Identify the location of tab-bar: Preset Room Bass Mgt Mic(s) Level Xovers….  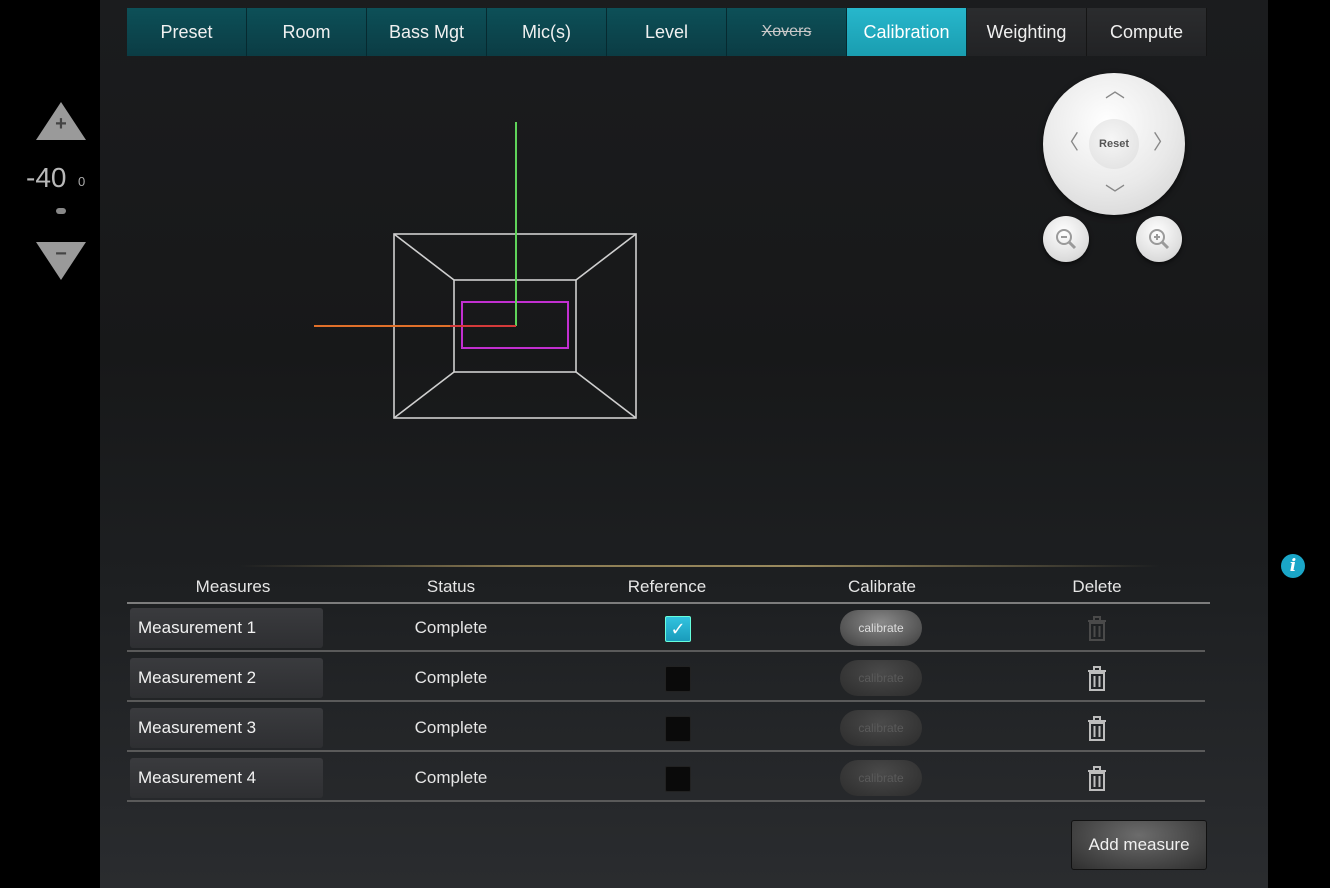
(667, 32).